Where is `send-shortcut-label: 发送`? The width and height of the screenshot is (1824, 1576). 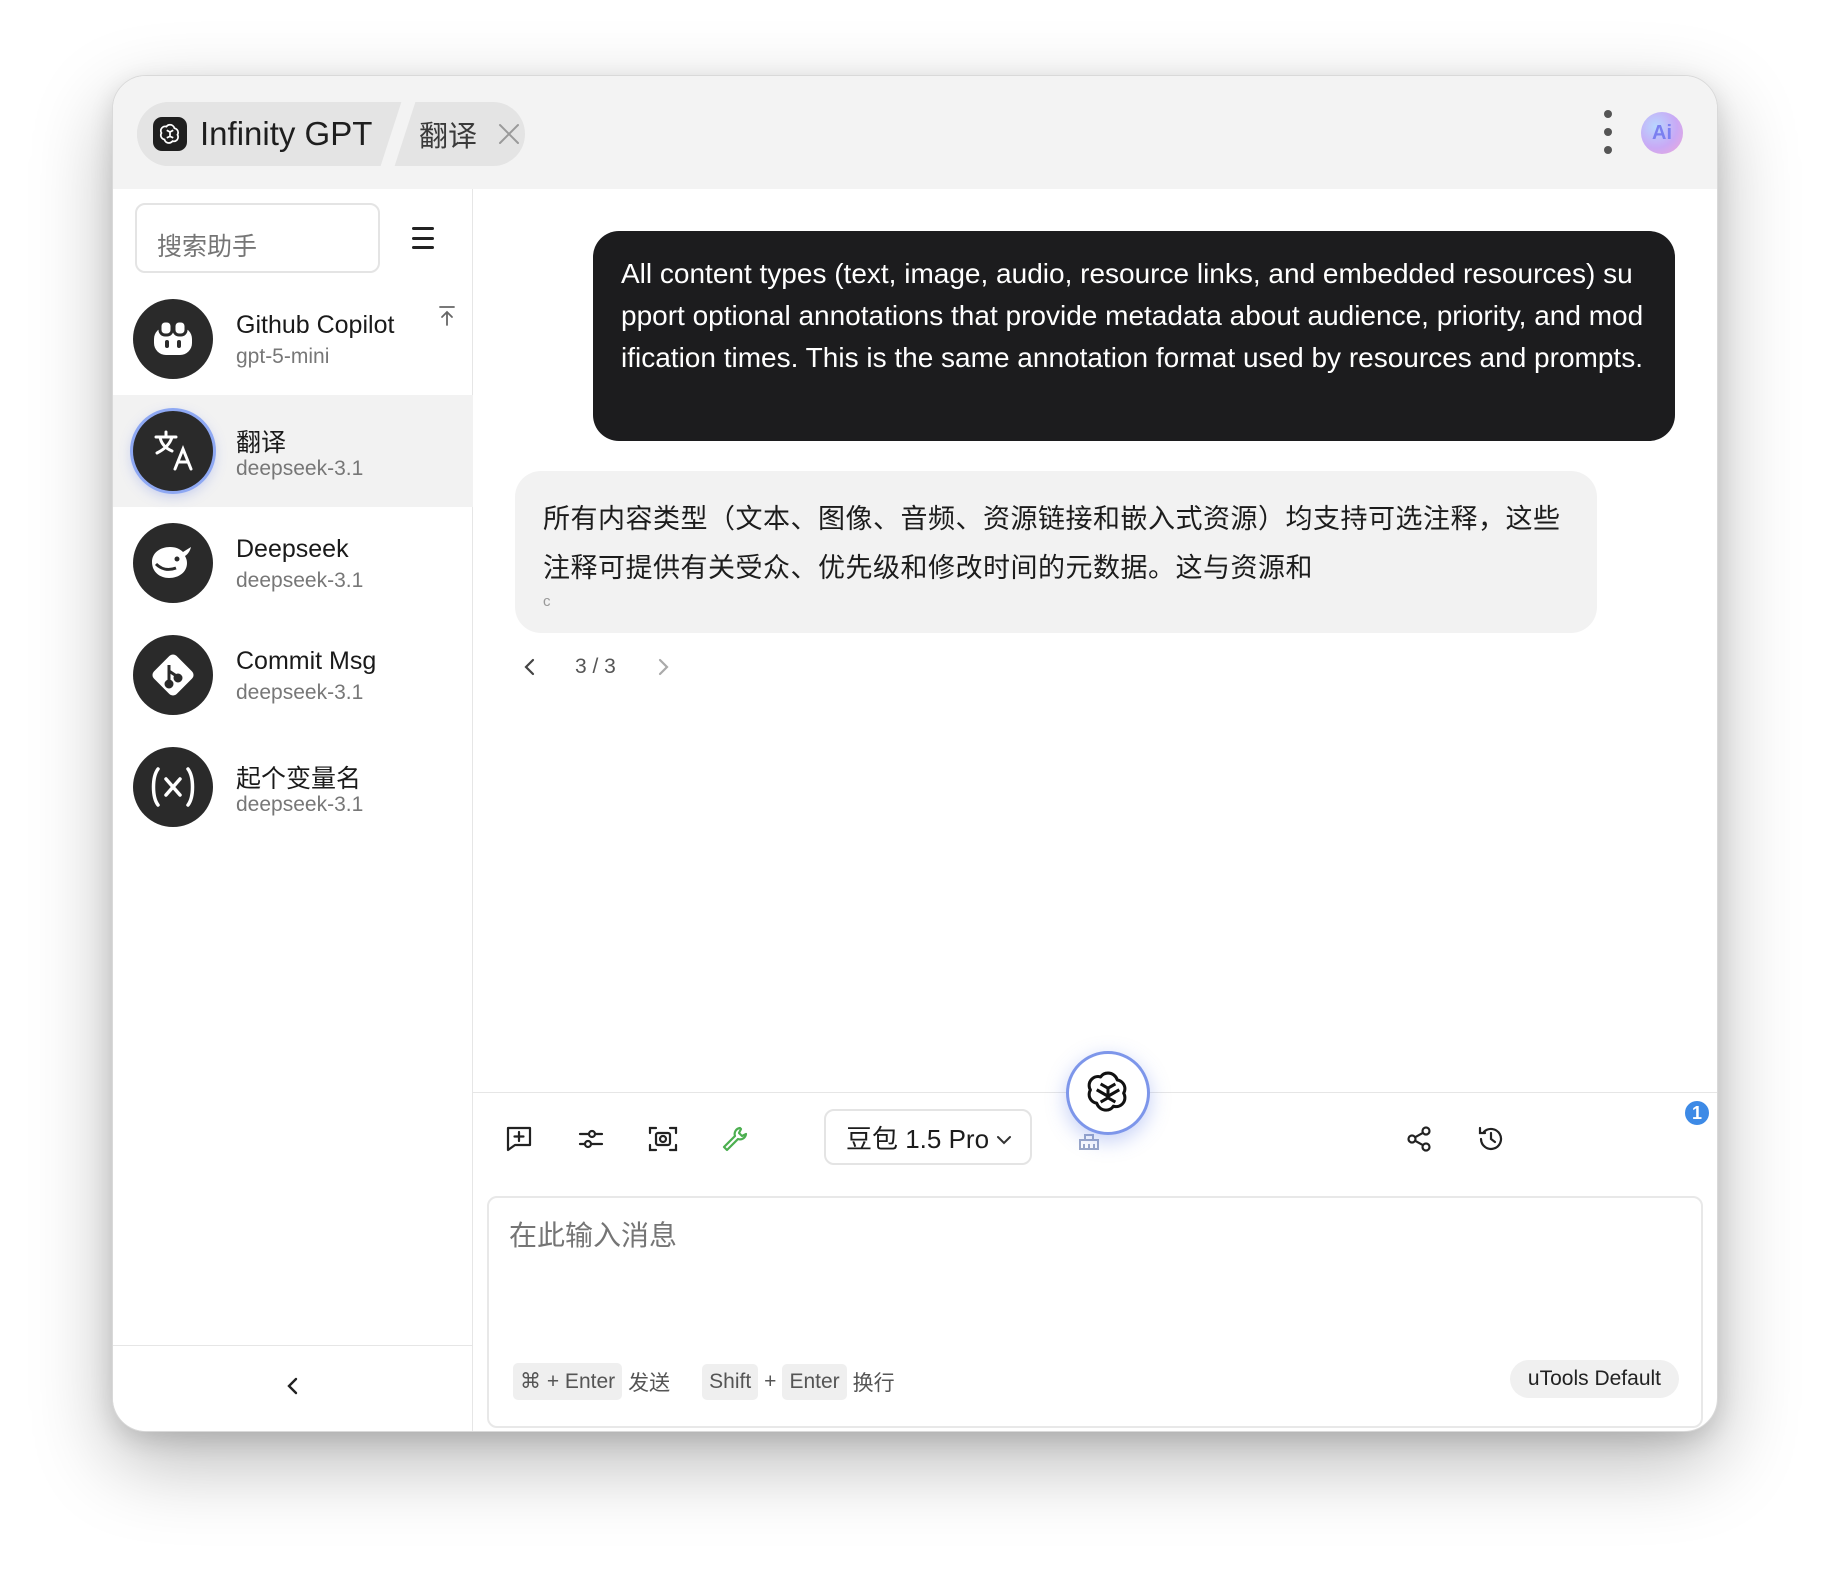
send-shortcut-label: 发送 is located at coordinates (649, 1383).